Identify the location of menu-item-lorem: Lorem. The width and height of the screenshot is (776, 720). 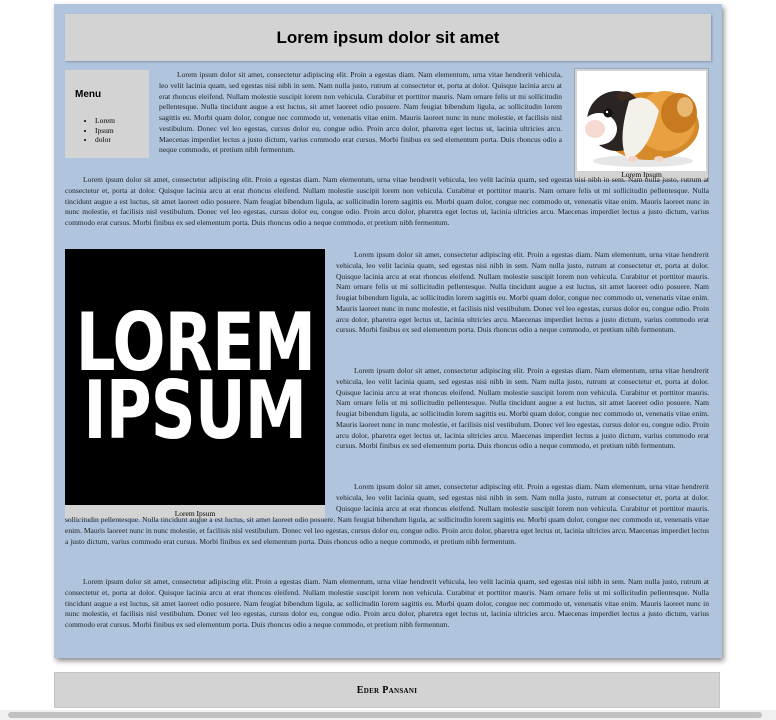
(105, 121).